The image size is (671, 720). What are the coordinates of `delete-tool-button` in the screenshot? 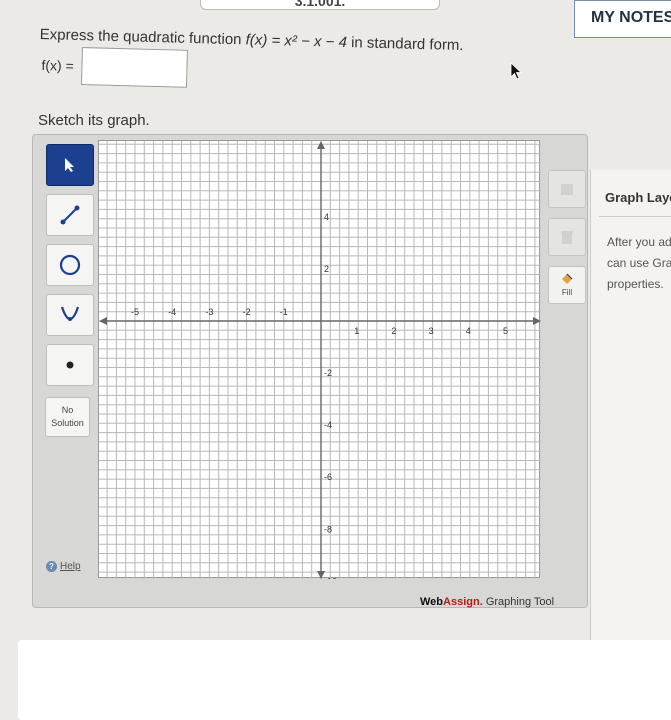 It's located at (567, 189).